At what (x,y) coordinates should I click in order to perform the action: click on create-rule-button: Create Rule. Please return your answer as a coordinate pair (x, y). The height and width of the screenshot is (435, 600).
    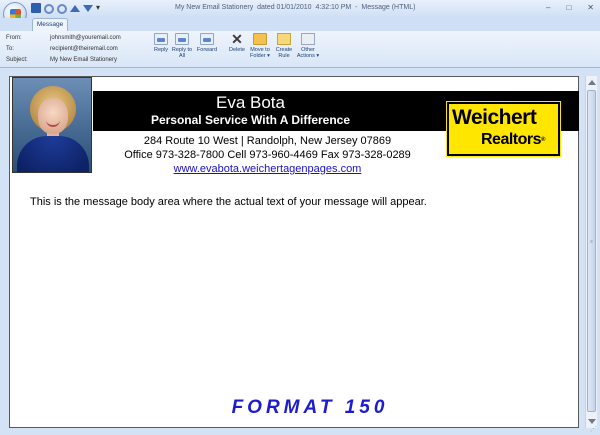
    Looking at the image, I should click on (284, 46).